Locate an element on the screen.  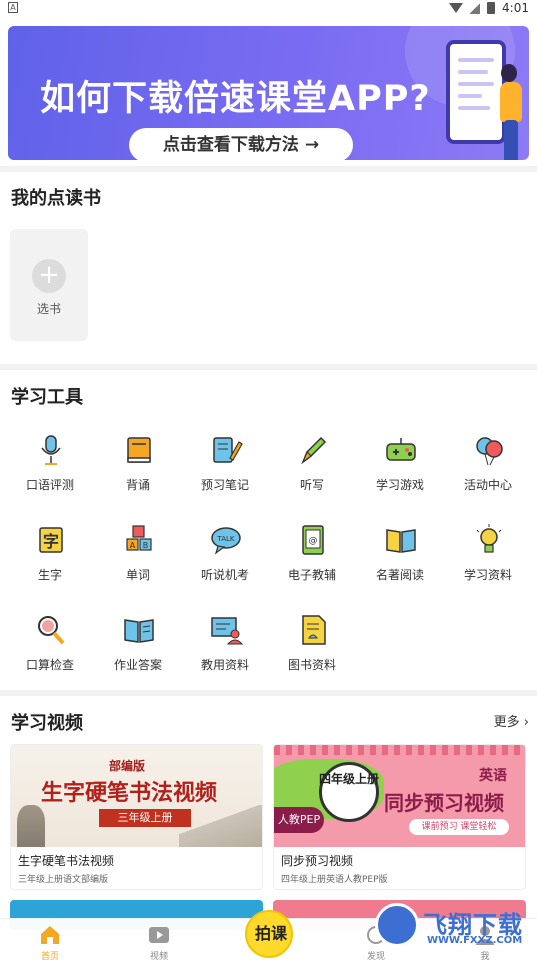
tool-label: 学习资料 is located at coordinates (487, 575).